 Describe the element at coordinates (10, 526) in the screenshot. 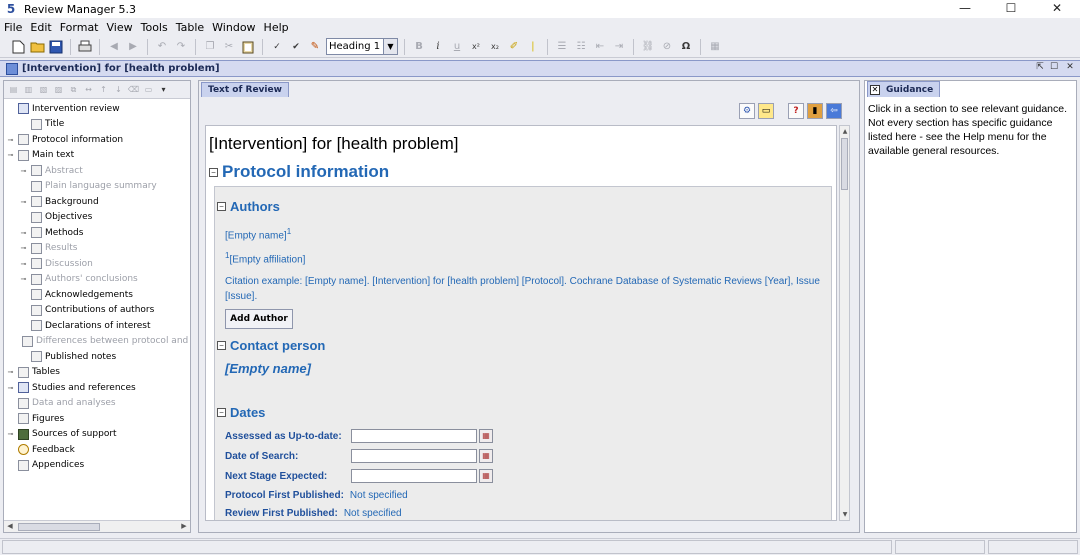

I see `scroll-left-icon: ◀` at that location.